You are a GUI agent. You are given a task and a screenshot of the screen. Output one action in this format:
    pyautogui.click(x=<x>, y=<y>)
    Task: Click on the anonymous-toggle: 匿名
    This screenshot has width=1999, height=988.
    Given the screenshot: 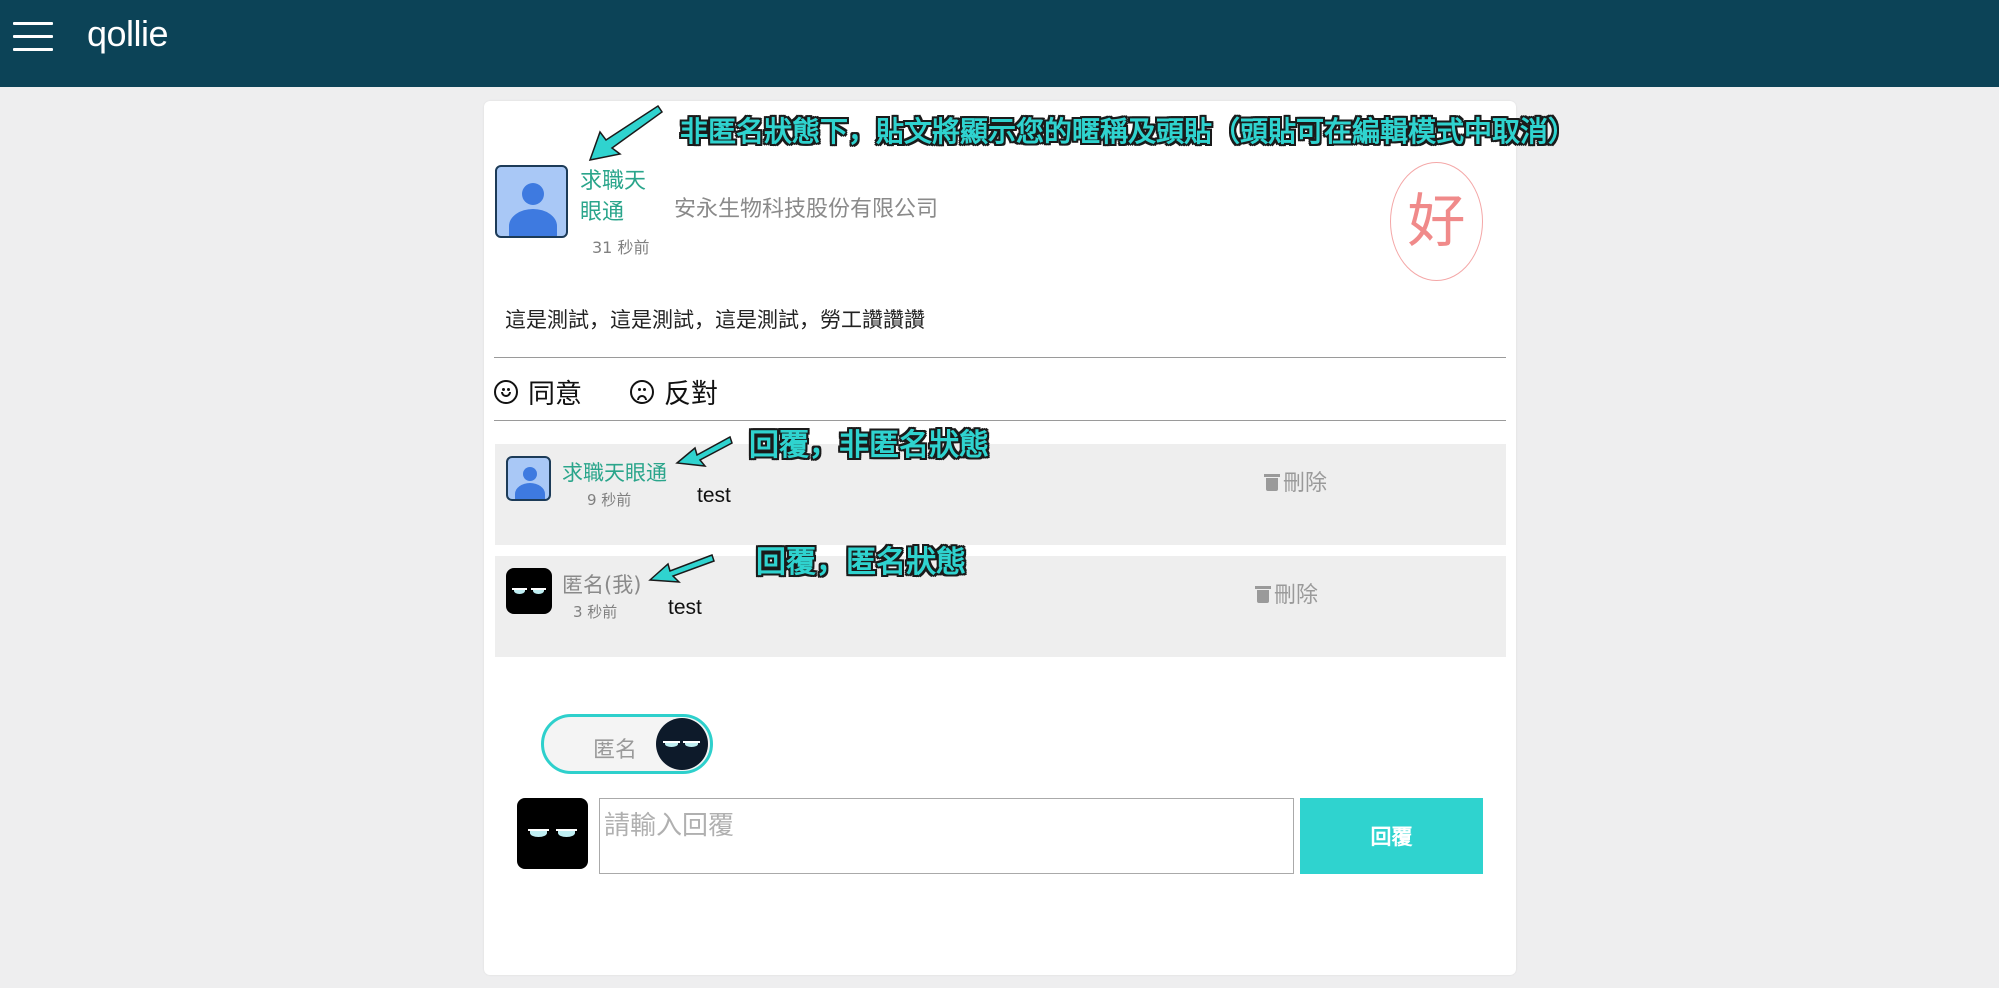 What is the action you would take?
    pyautogui.click(x=627, y=744)
    